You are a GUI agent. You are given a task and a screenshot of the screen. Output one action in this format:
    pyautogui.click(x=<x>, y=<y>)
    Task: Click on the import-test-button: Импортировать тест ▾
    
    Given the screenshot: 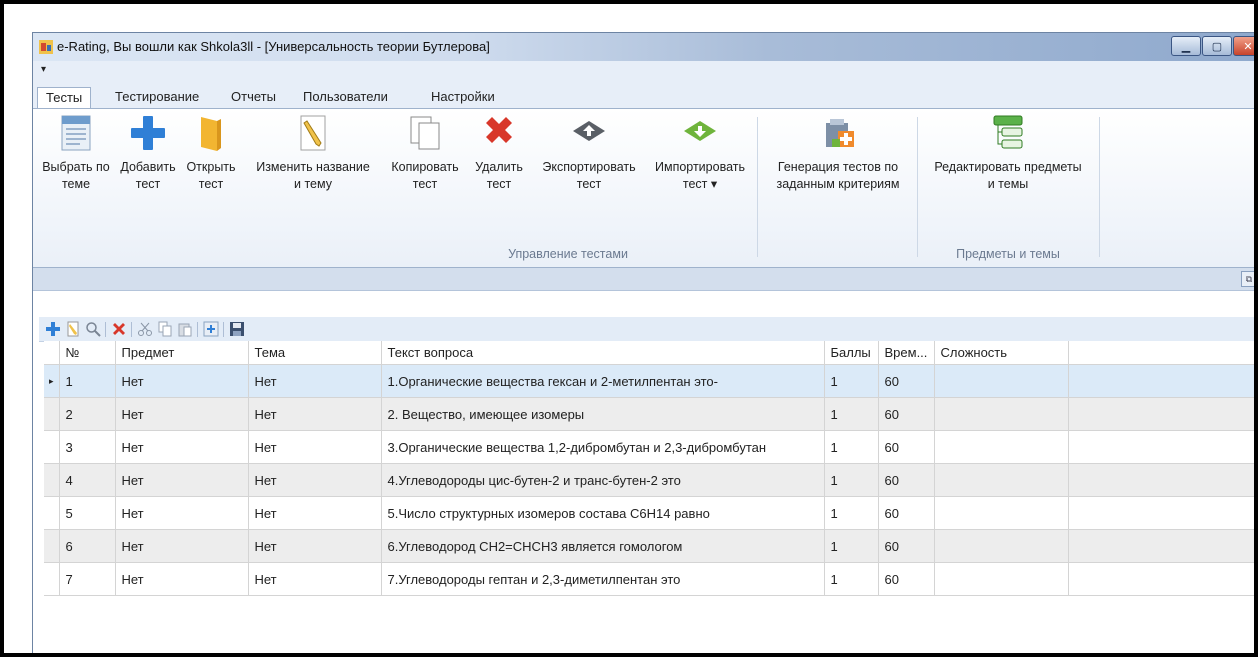 What is the action you would take?
    pyautogui.click(x=700, y=153)
    